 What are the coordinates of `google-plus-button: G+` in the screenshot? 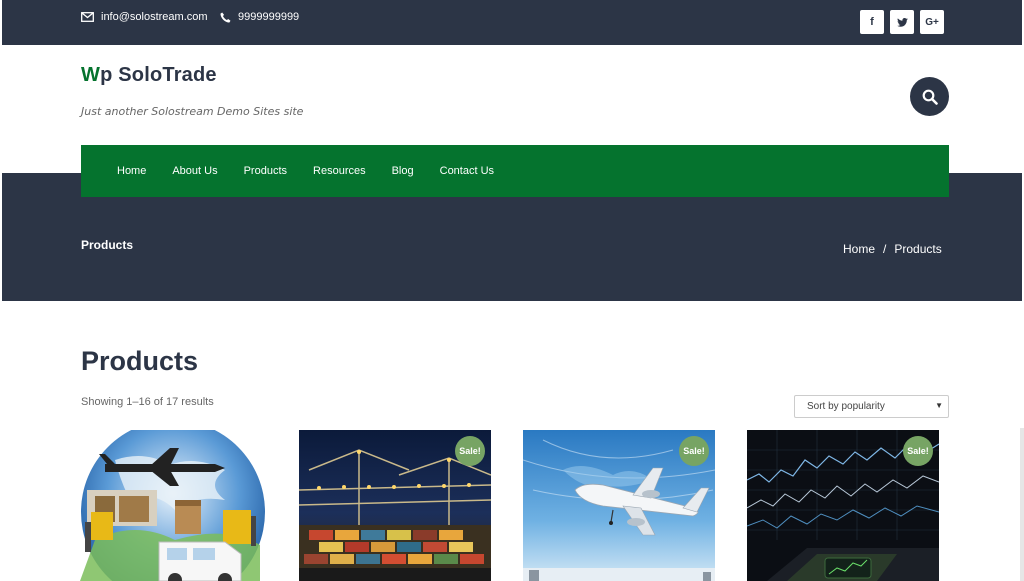 It's located at (932, 22).